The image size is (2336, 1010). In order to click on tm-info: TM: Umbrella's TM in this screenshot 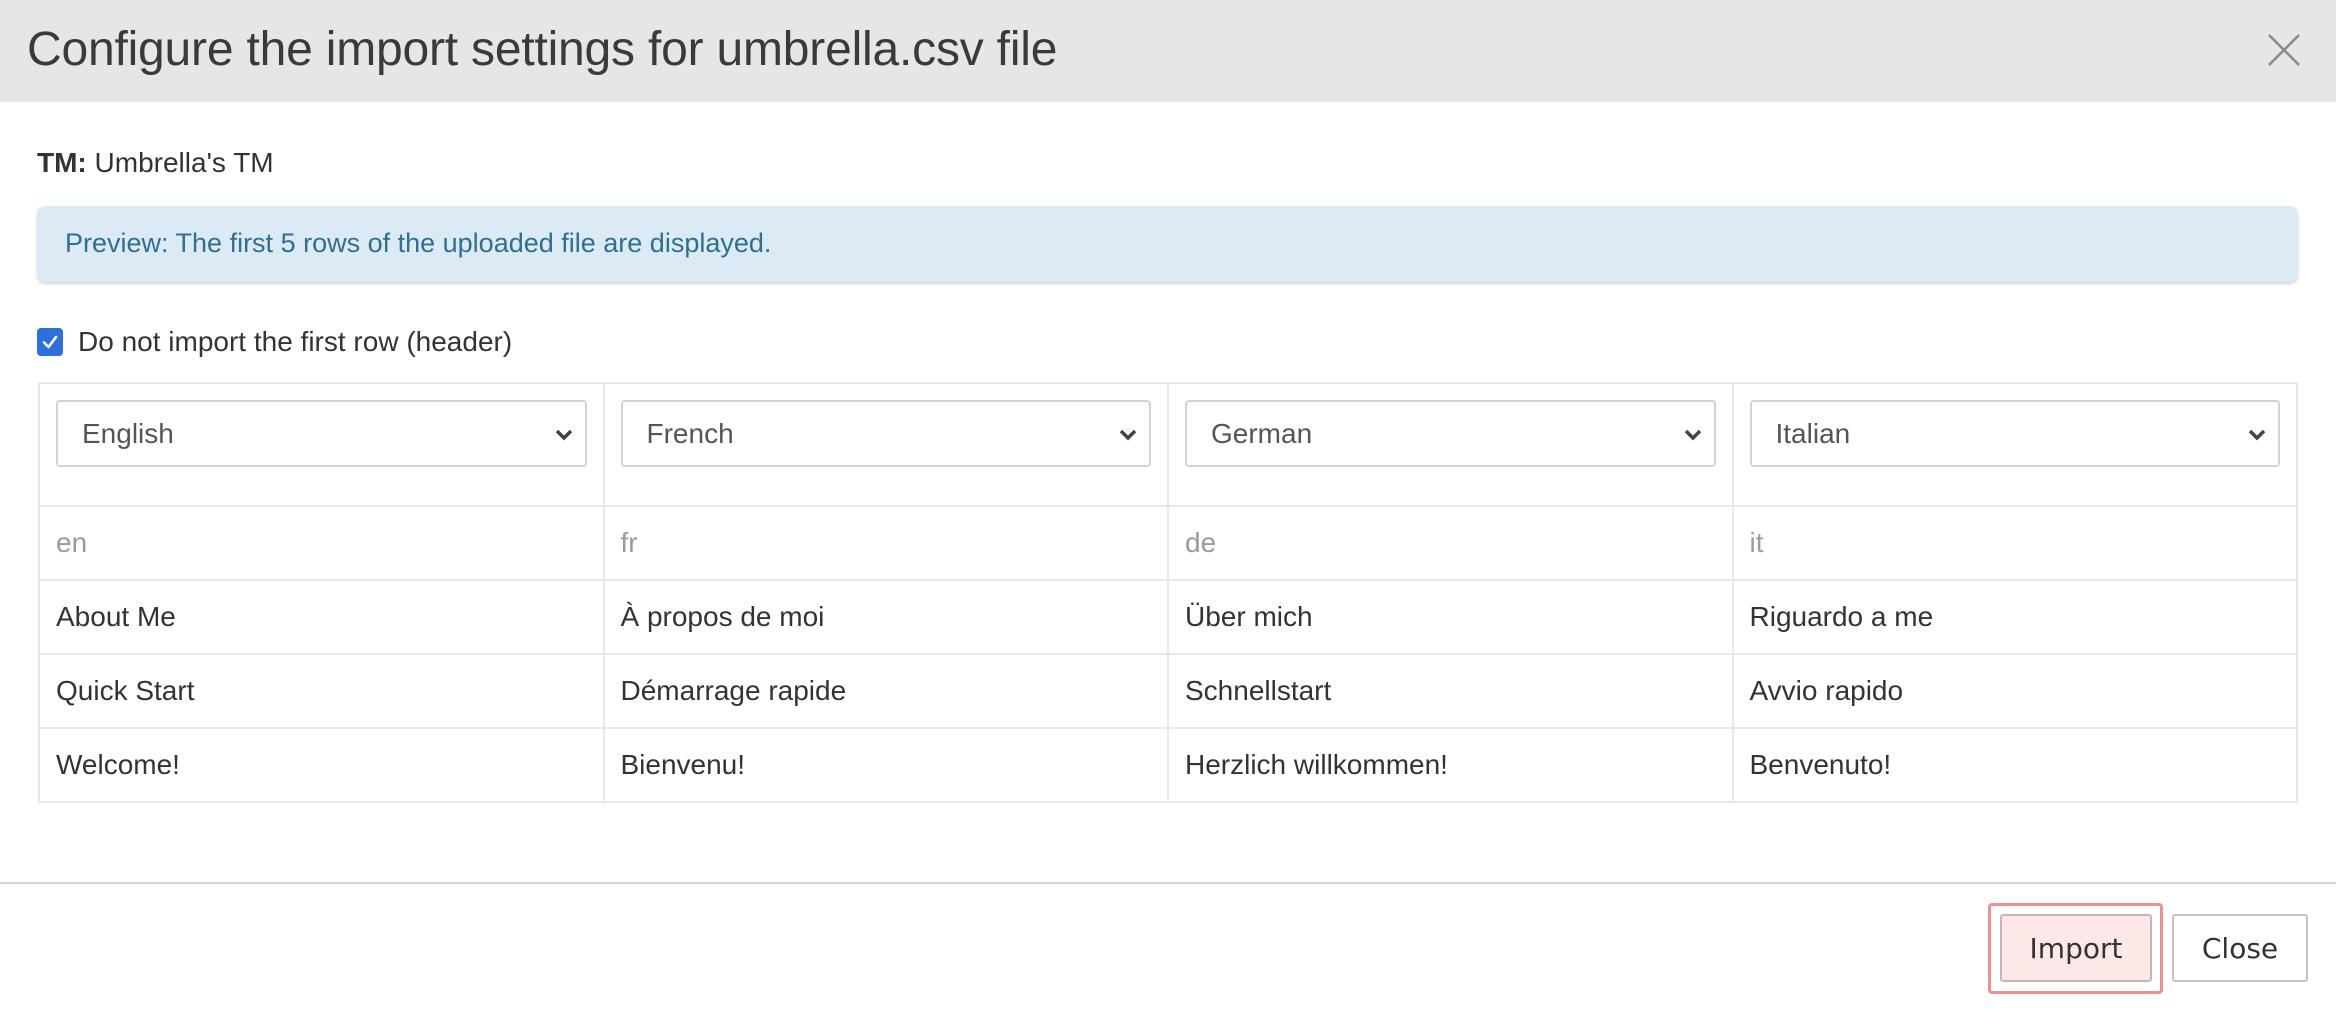, I will do `click(155, 163)`.